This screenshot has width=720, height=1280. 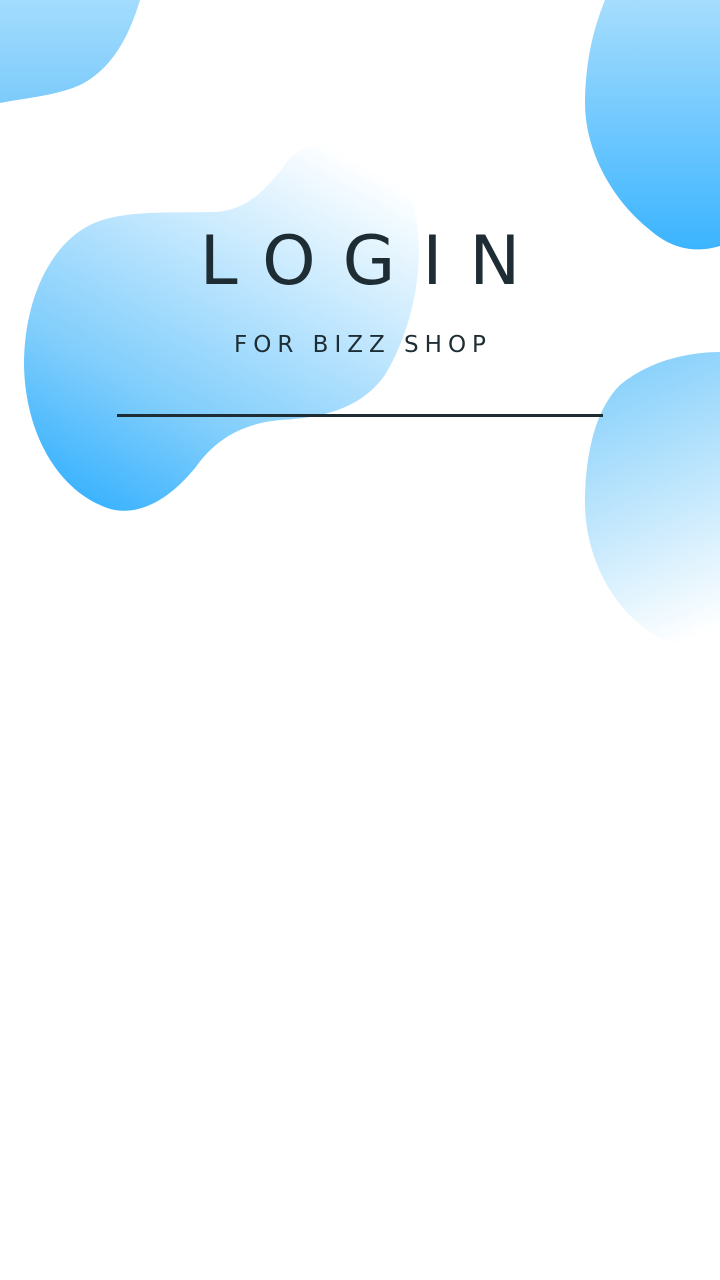 I want to click on blob-top-right, so click(x=652, y=125).